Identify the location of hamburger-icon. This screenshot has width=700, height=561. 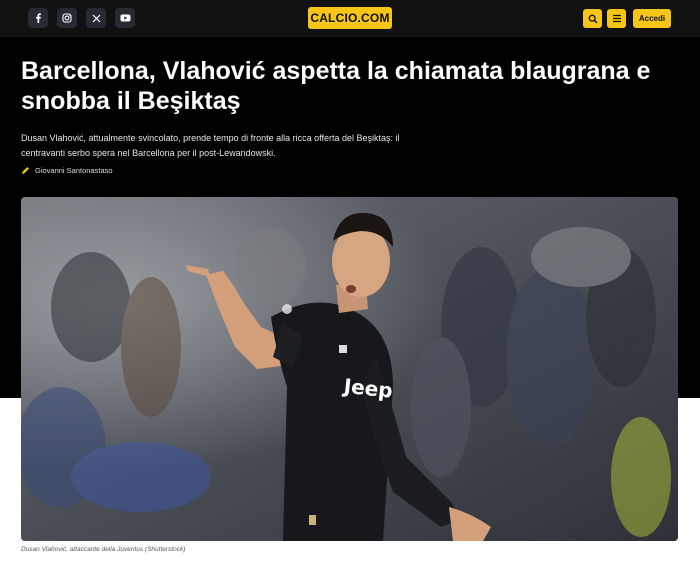
(616, 18).